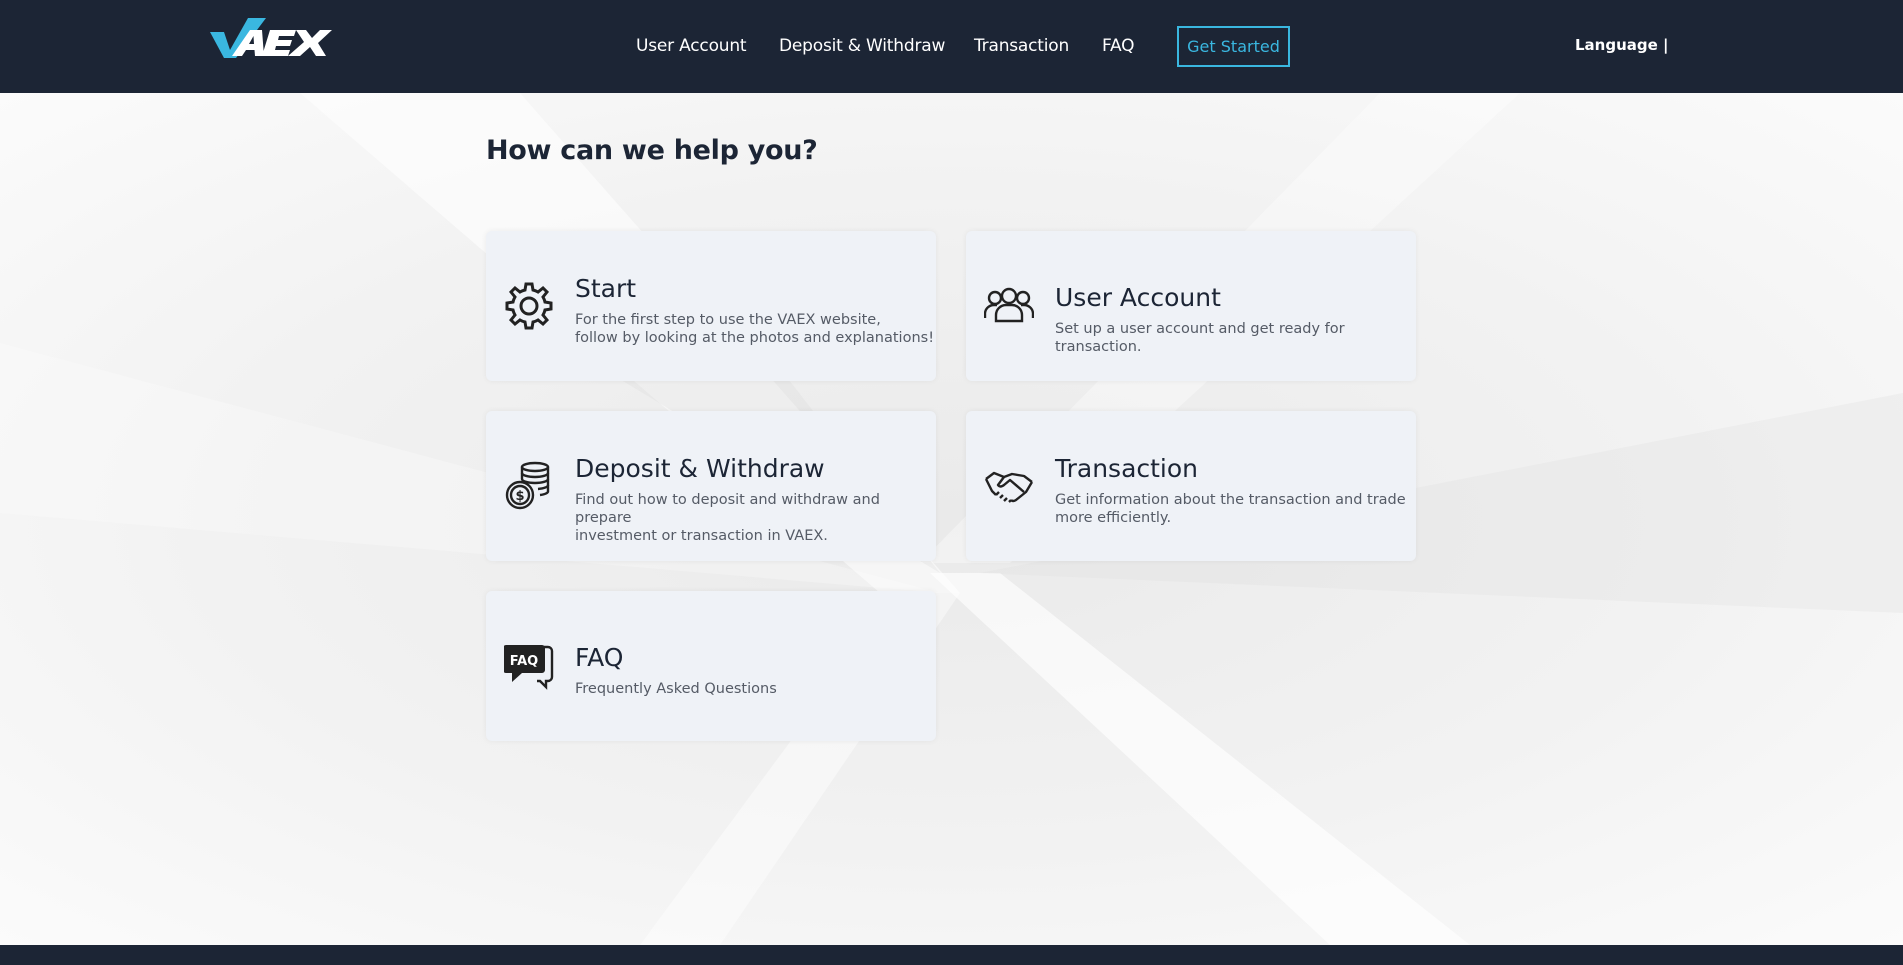 Image resolution: width=1903 pixels, height=965 pixels. What do you see at coordinates (951, 955) in the screenshot?
I see `footer-bar` at bounding box center [951, 955].